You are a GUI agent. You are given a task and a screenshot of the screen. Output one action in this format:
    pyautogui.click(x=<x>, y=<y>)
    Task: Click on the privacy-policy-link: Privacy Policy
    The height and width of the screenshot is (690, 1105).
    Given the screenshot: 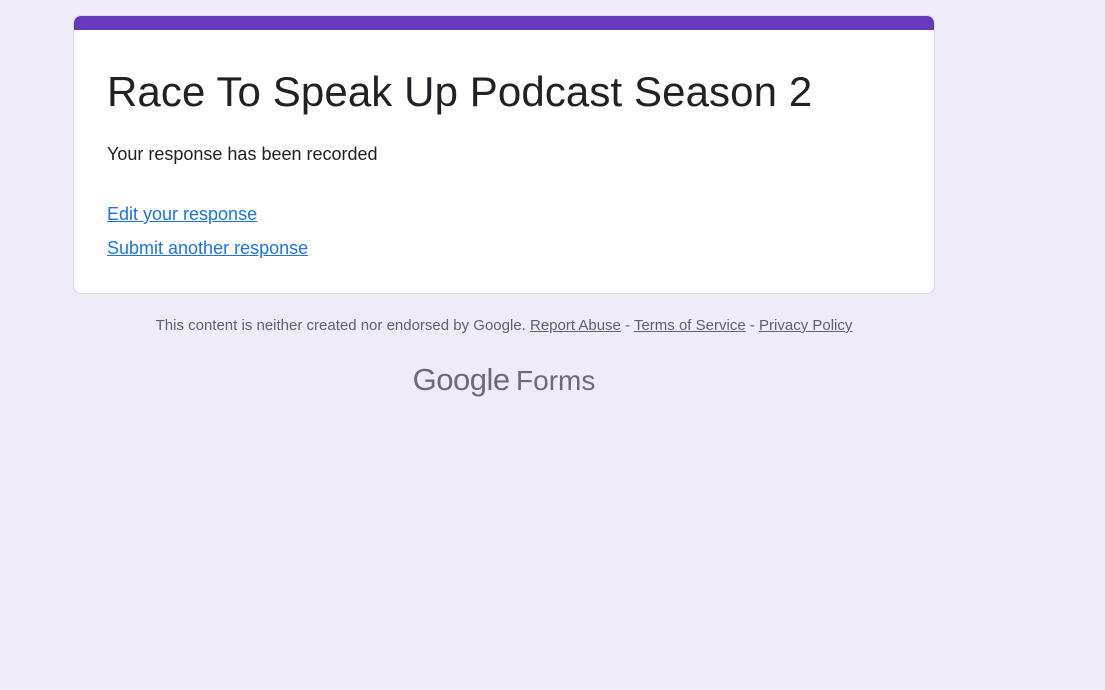 What is the action you would take?
    pyautogui.click(x=805, y=325)
    